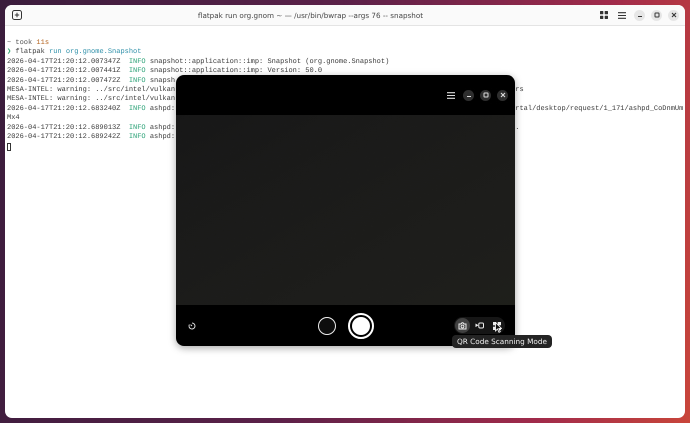  I want to click on new-tab-icon, so click(17, 15).